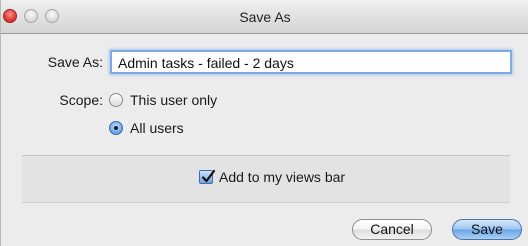 Image resolution: width=528 pixels, height=246 pixels. Describe the element at coordinates (81, 100) in the screenshot. I see `scope-label: Scope:` at that location.